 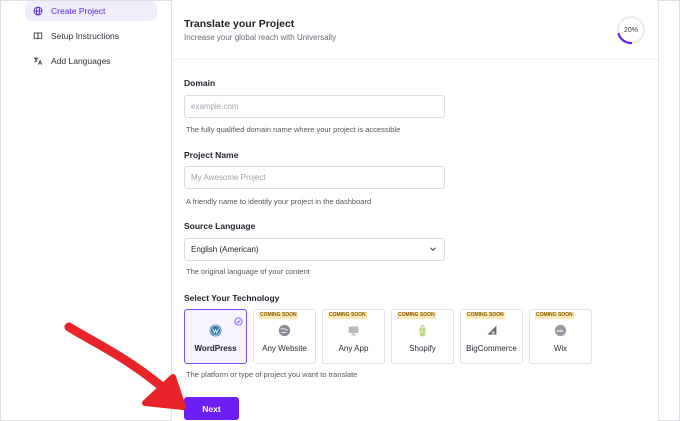 What do you see at coordinates (239, 24) in the screenshot?
I see `page-title: Translate your Project` at bounding box center [239, 24].